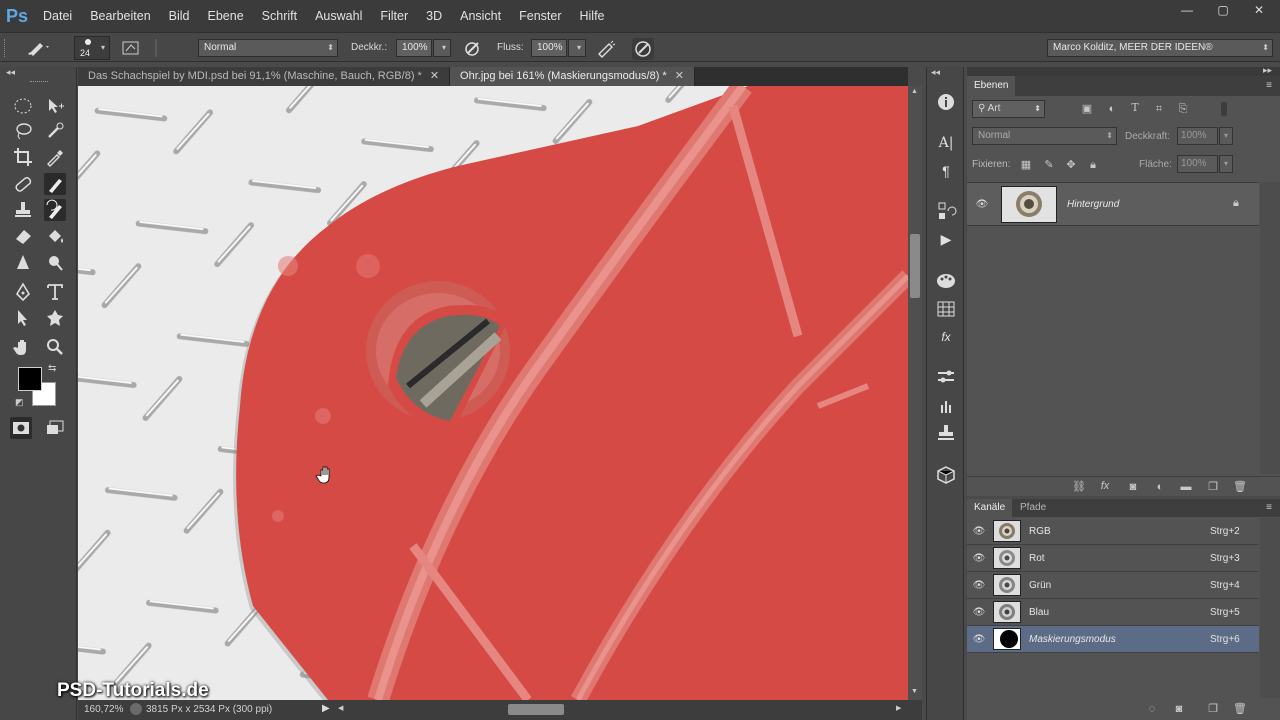 The height and width of the screenshot is (720, 1280). I want to click on zoom-level: 160,72%, so click(103, 709).